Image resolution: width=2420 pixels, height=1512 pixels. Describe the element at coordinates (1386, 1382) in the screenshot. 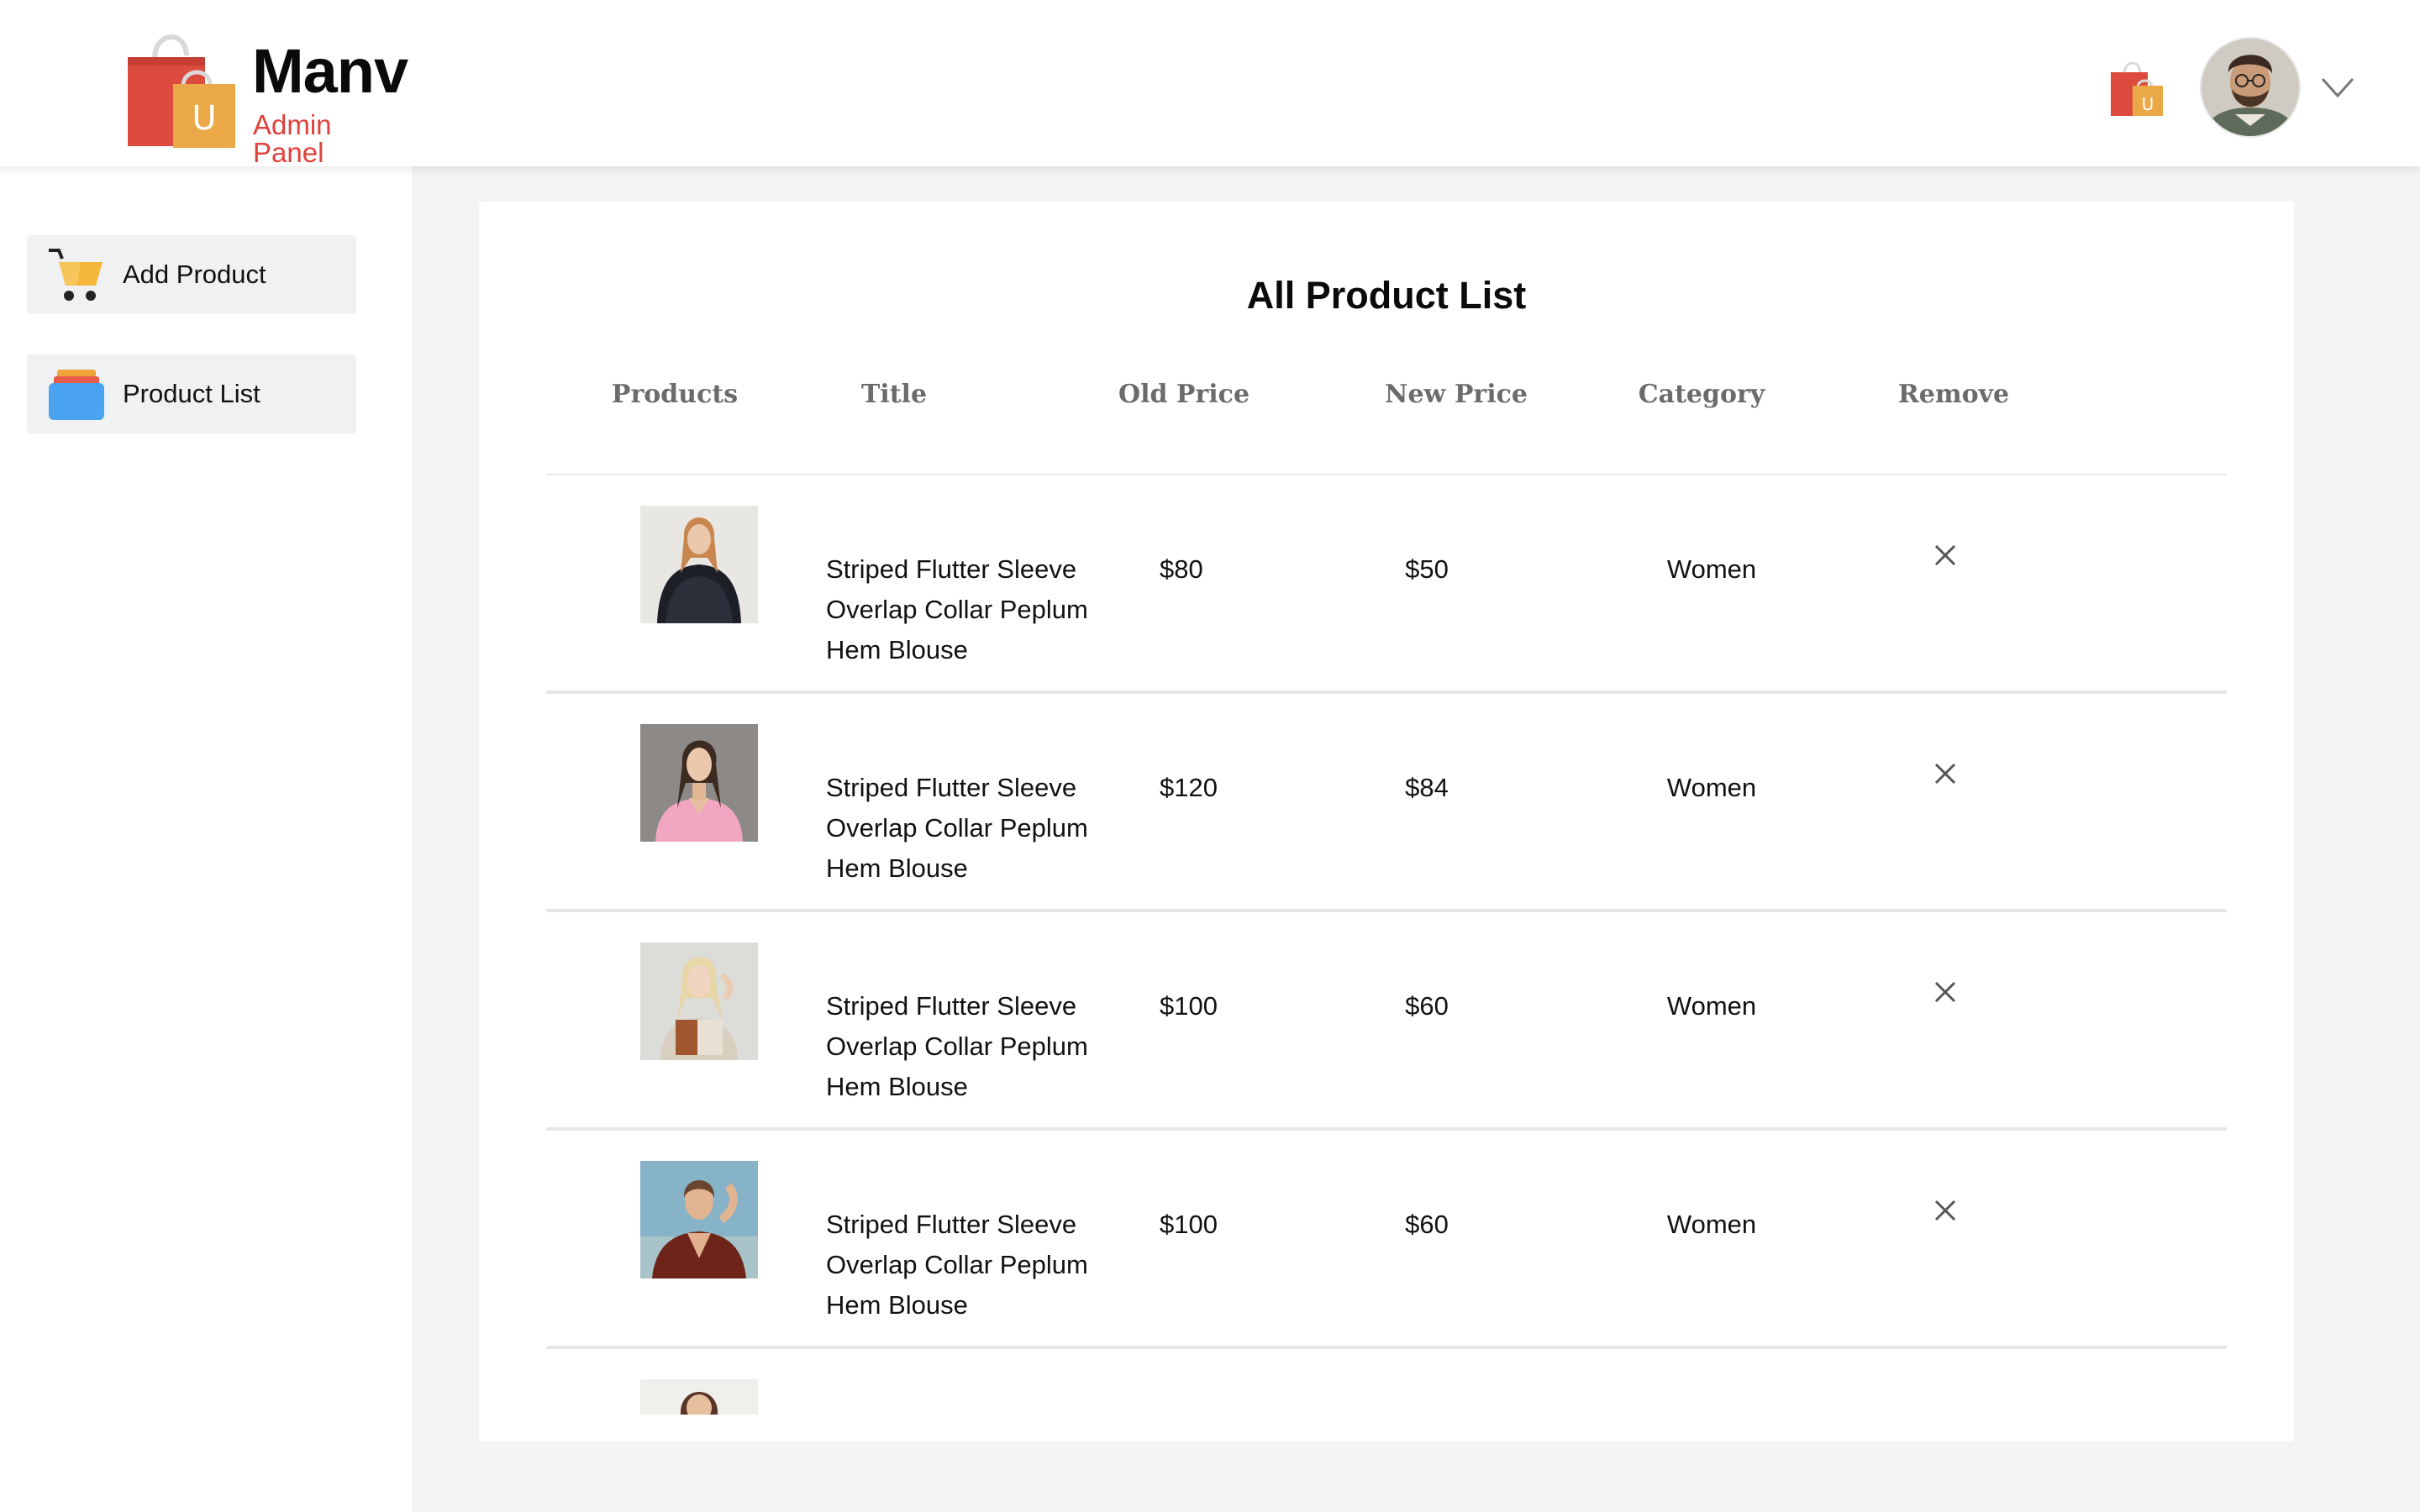

I see `table-row` at that location.